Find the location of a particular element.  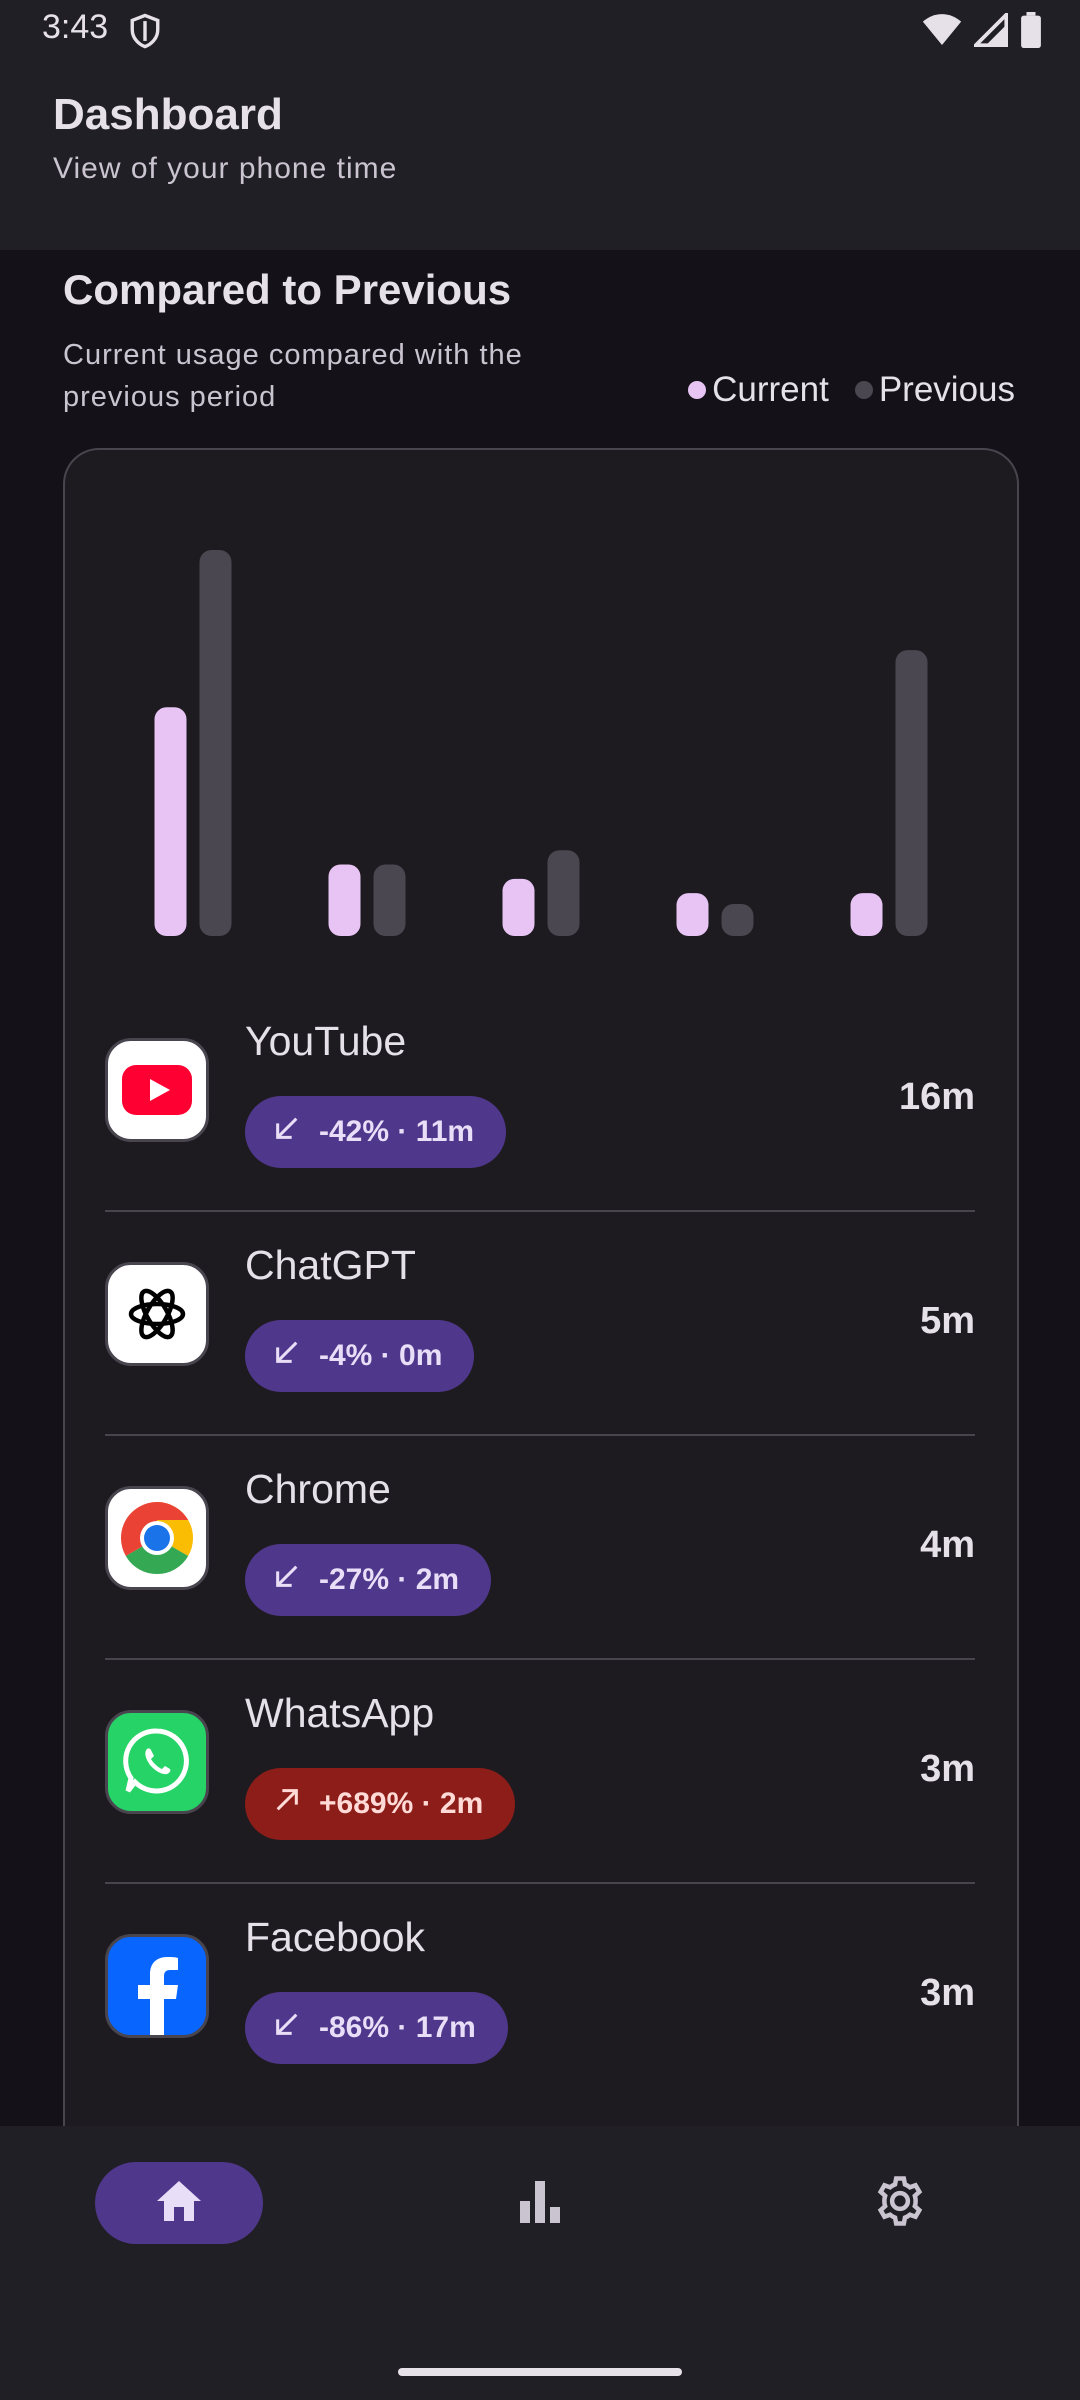

app-name: Facebook is located at coordinates (335, 1937).